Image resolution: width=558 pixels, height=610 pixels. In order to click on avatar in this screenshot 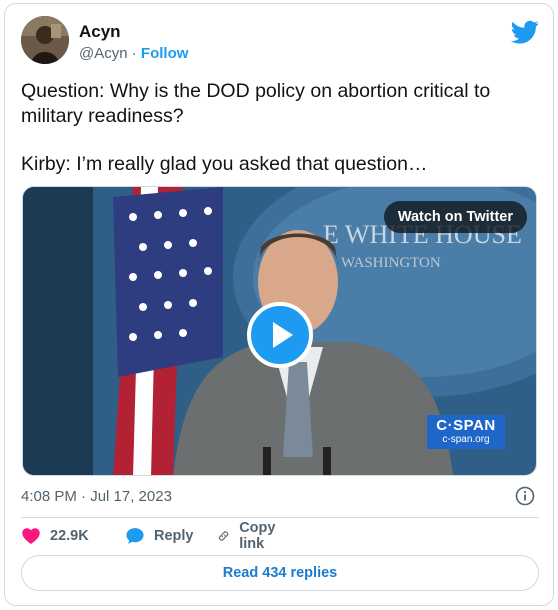, I will do `click(45, 40)`.